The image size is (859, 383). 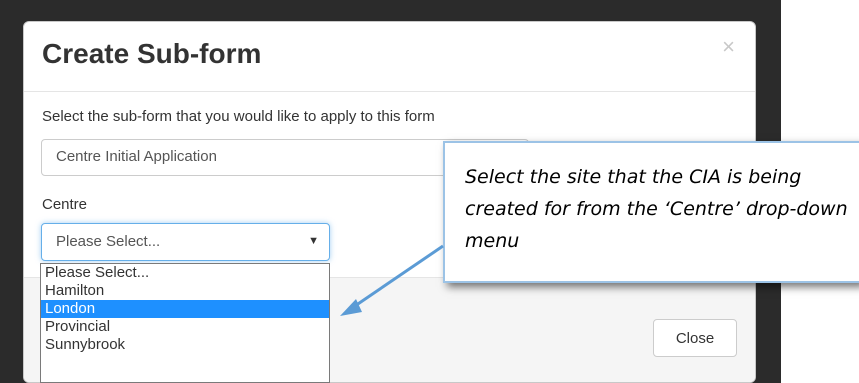 I want to click on arrow-pointer, so click(x=392, y=280).